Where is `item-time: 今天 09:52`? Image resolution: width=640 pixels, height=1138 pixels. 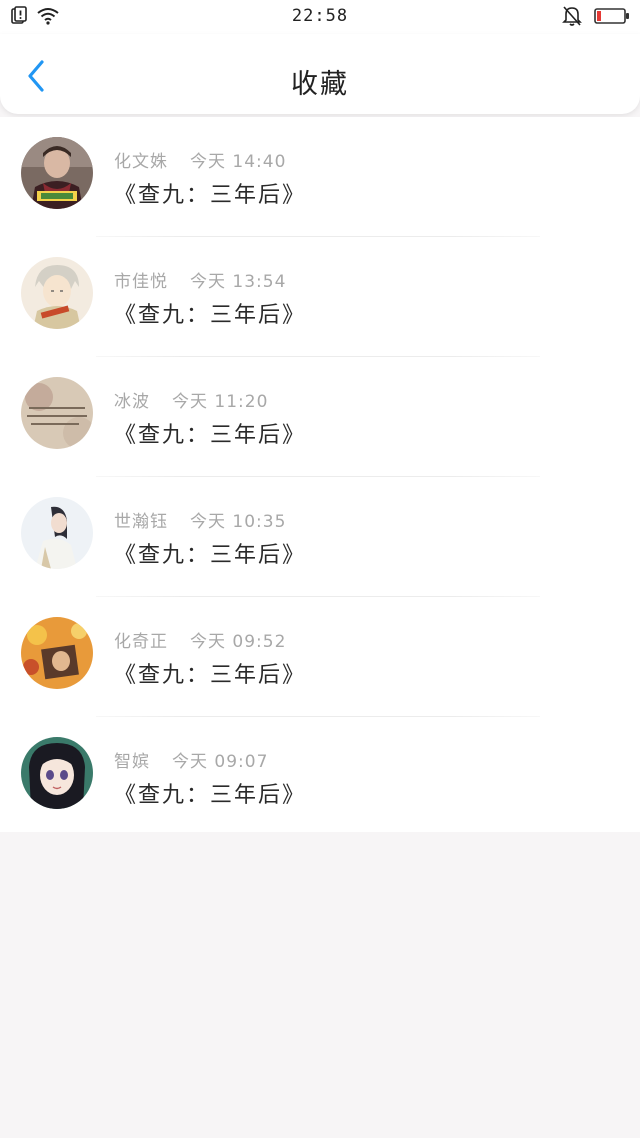 item-time: 今天 09:52 is located at coordinates (238, 639).